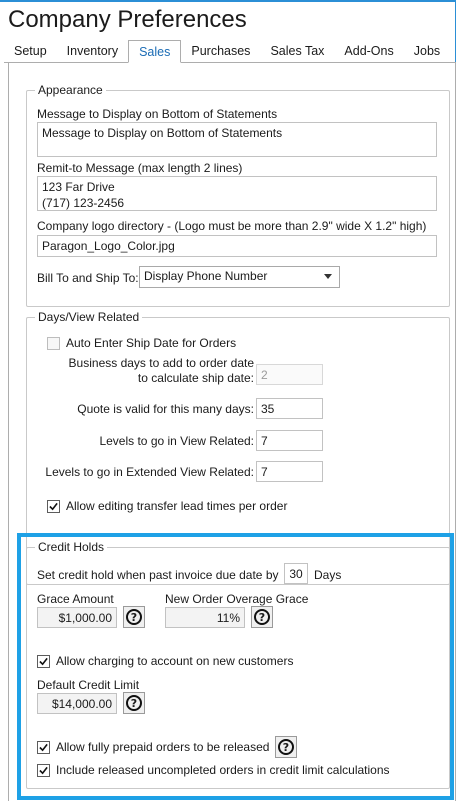 The height and width of the screenshot is (801, 456). I want to click on quote-valid-label: Quote is valid for this many days:, so click(165, 409).